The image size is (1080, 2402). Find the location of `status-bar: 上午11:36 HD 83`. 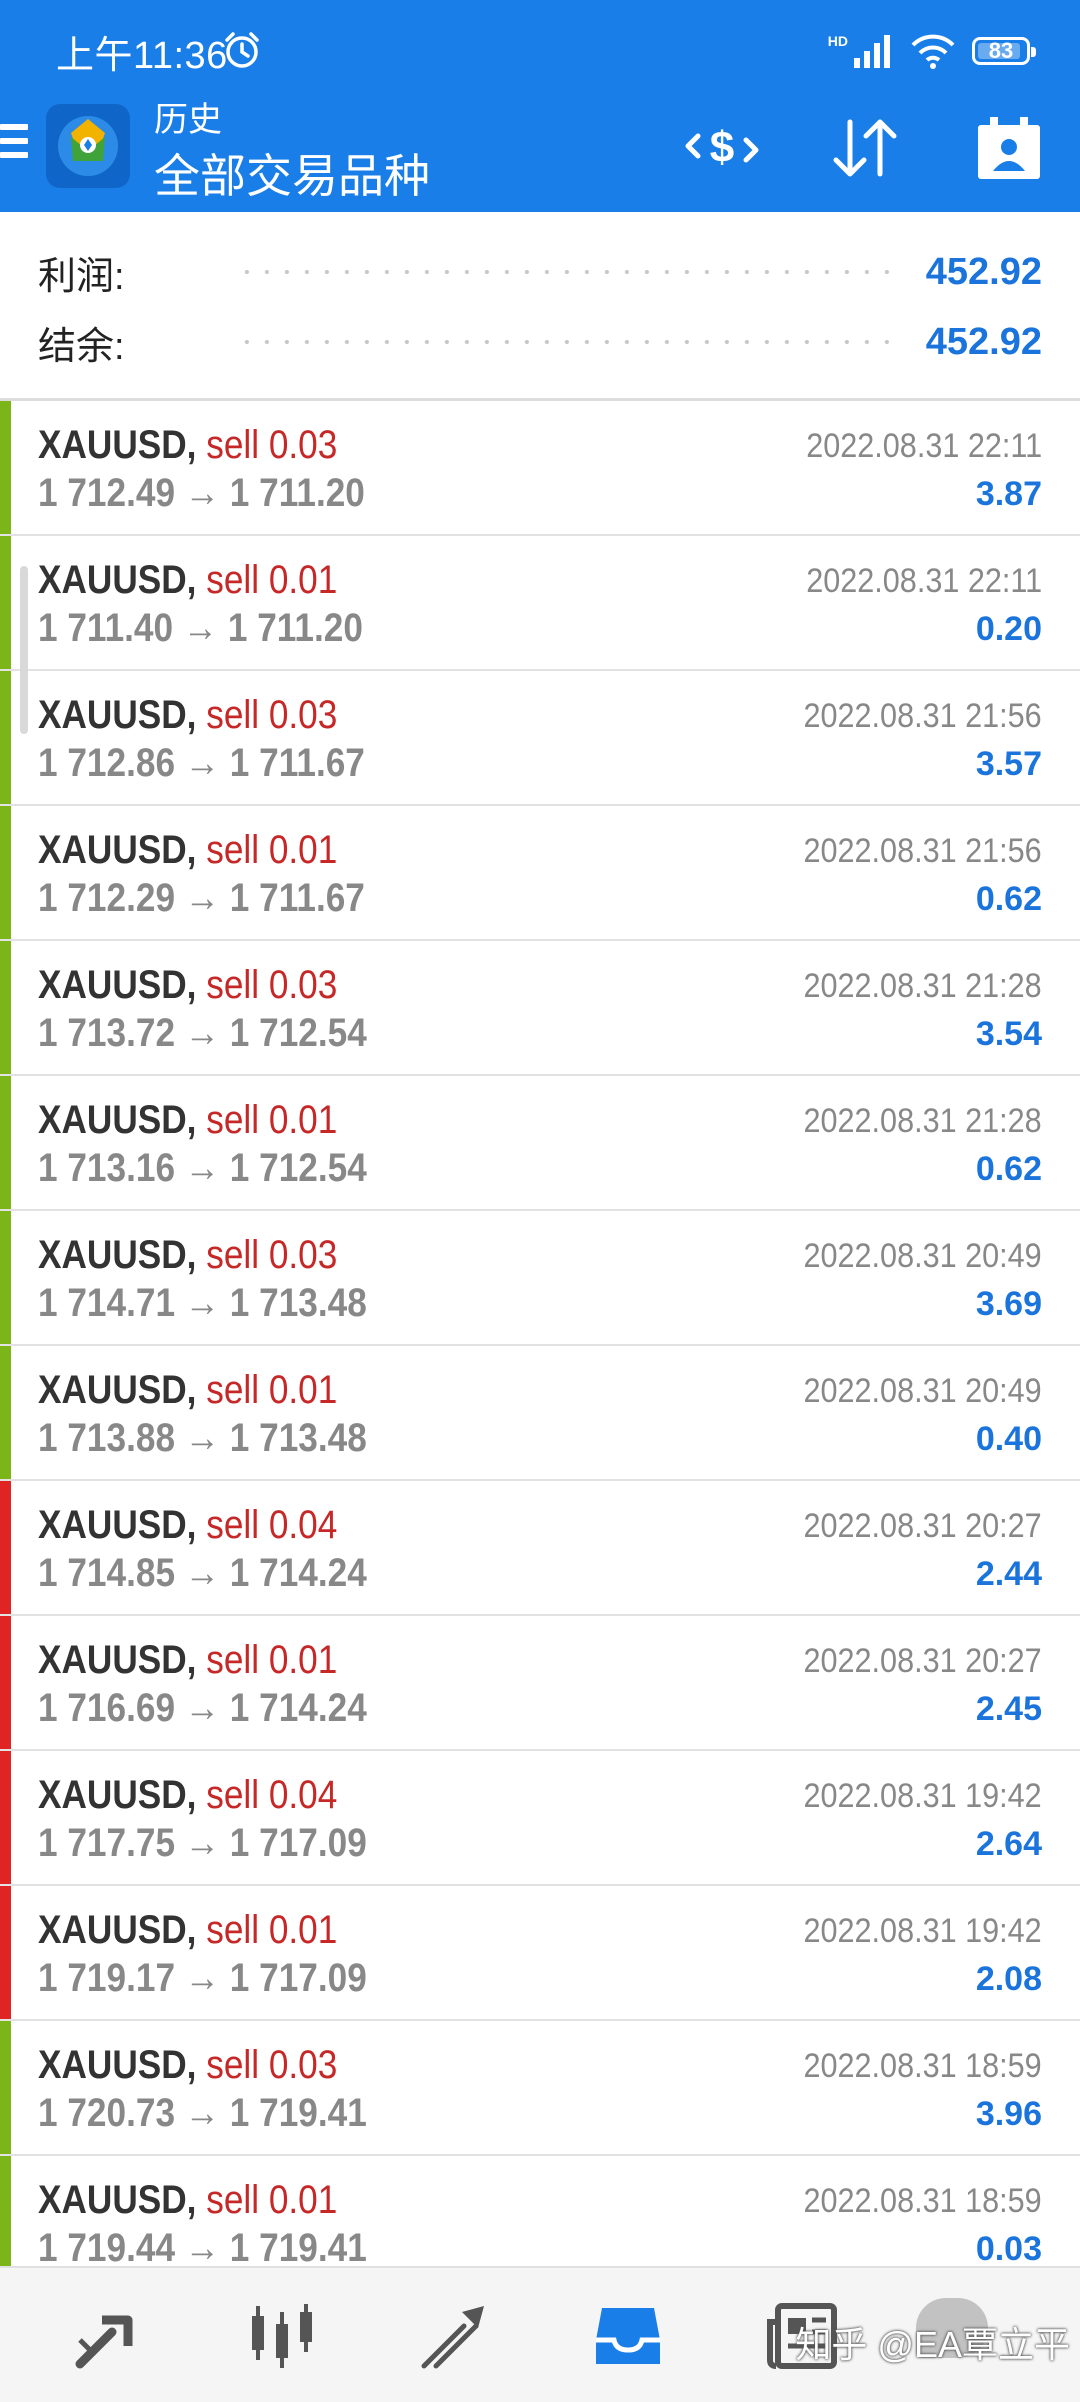

status-bar: 上午11:36 HD 83 is located at coordinates (540, 50).